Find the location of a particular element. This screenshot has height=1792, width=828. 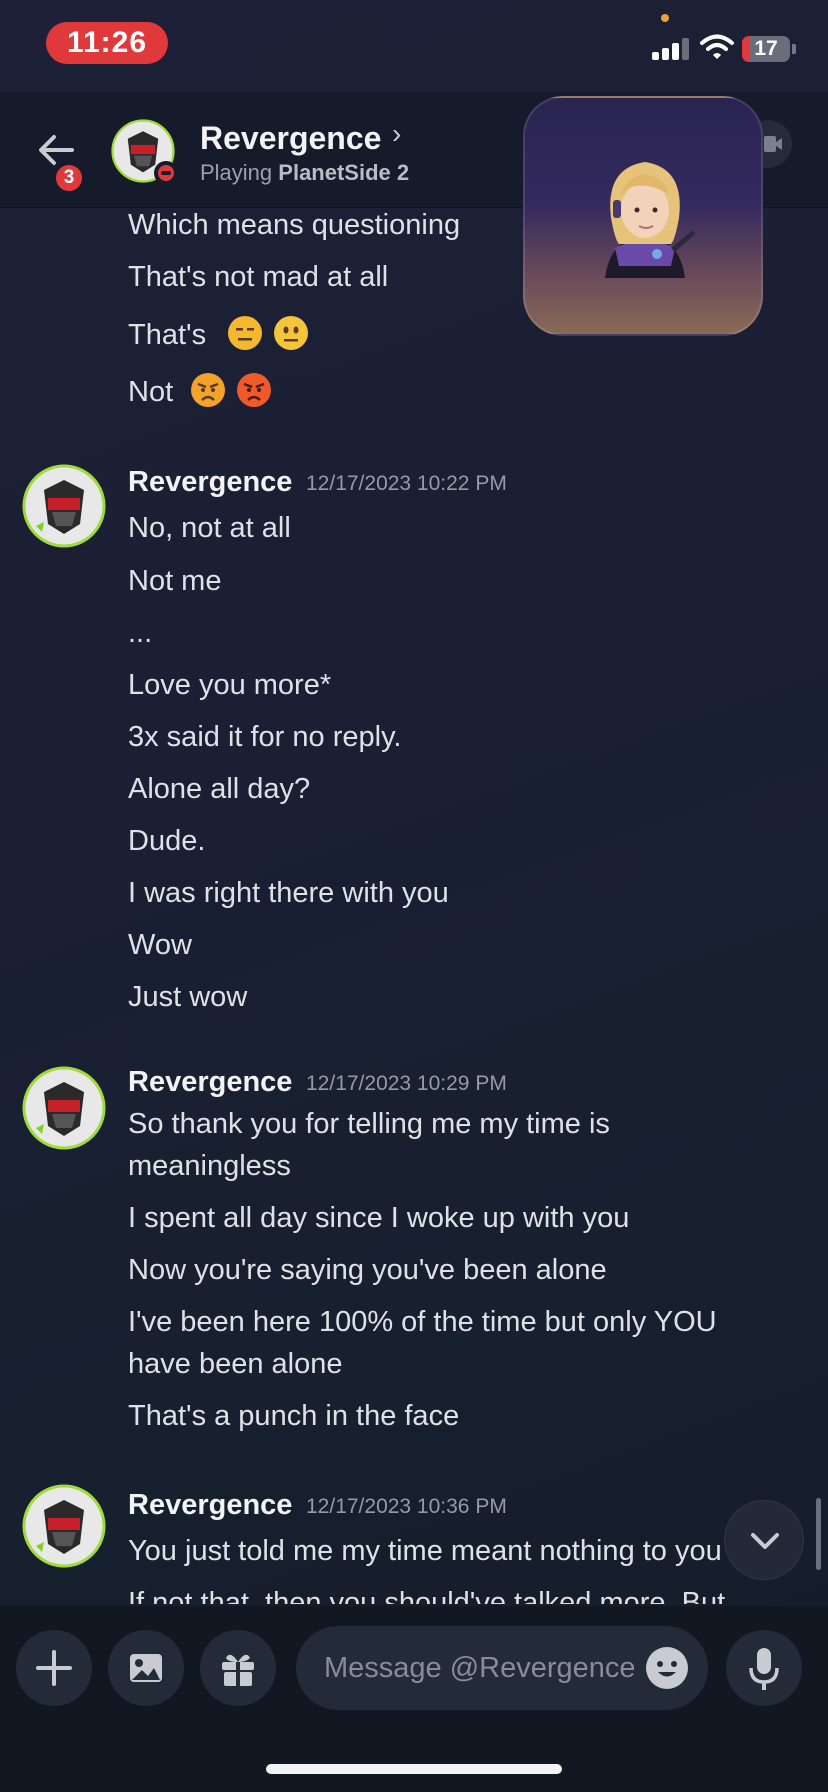

expressionless-face-emoji is located at coordinates (245, 333).